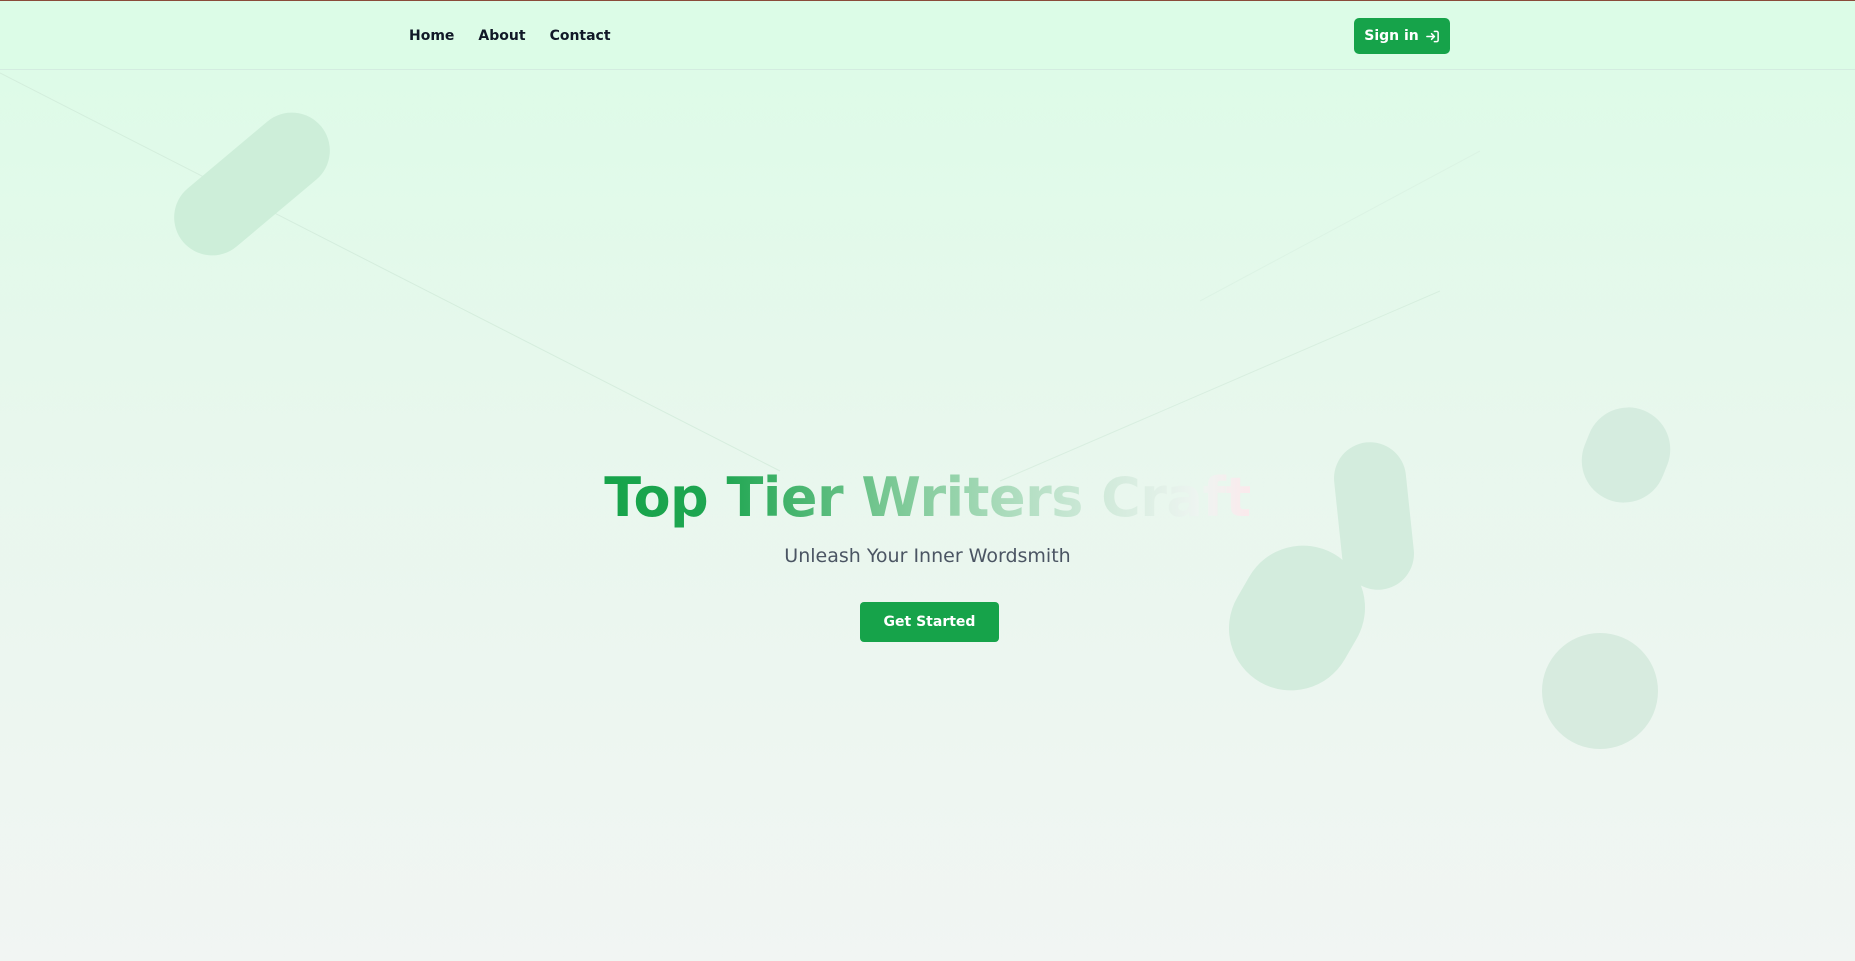 This screenshot has height=961, width=1855. What do you see at coordinates (431, 36) in the screenshot?
I see `nav-link-home: Home` at bounding box center [431, 36].